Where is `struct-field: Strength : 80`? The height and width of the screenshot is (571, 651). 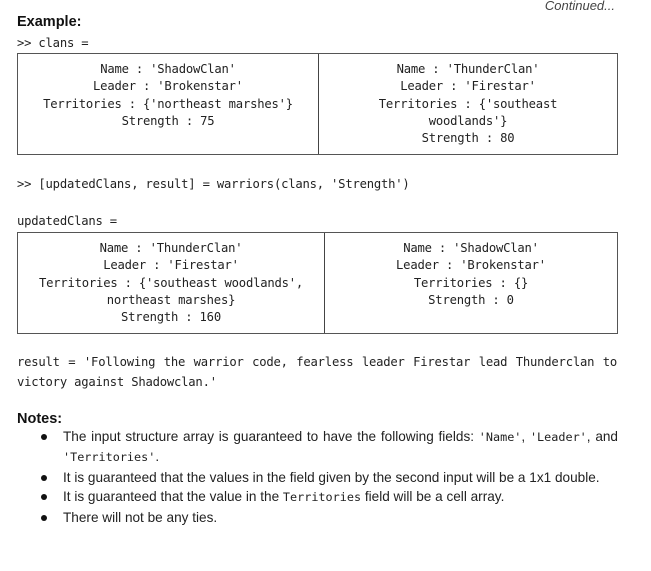 struct-field: Strength : 80 is located at coordinates (468, 138).